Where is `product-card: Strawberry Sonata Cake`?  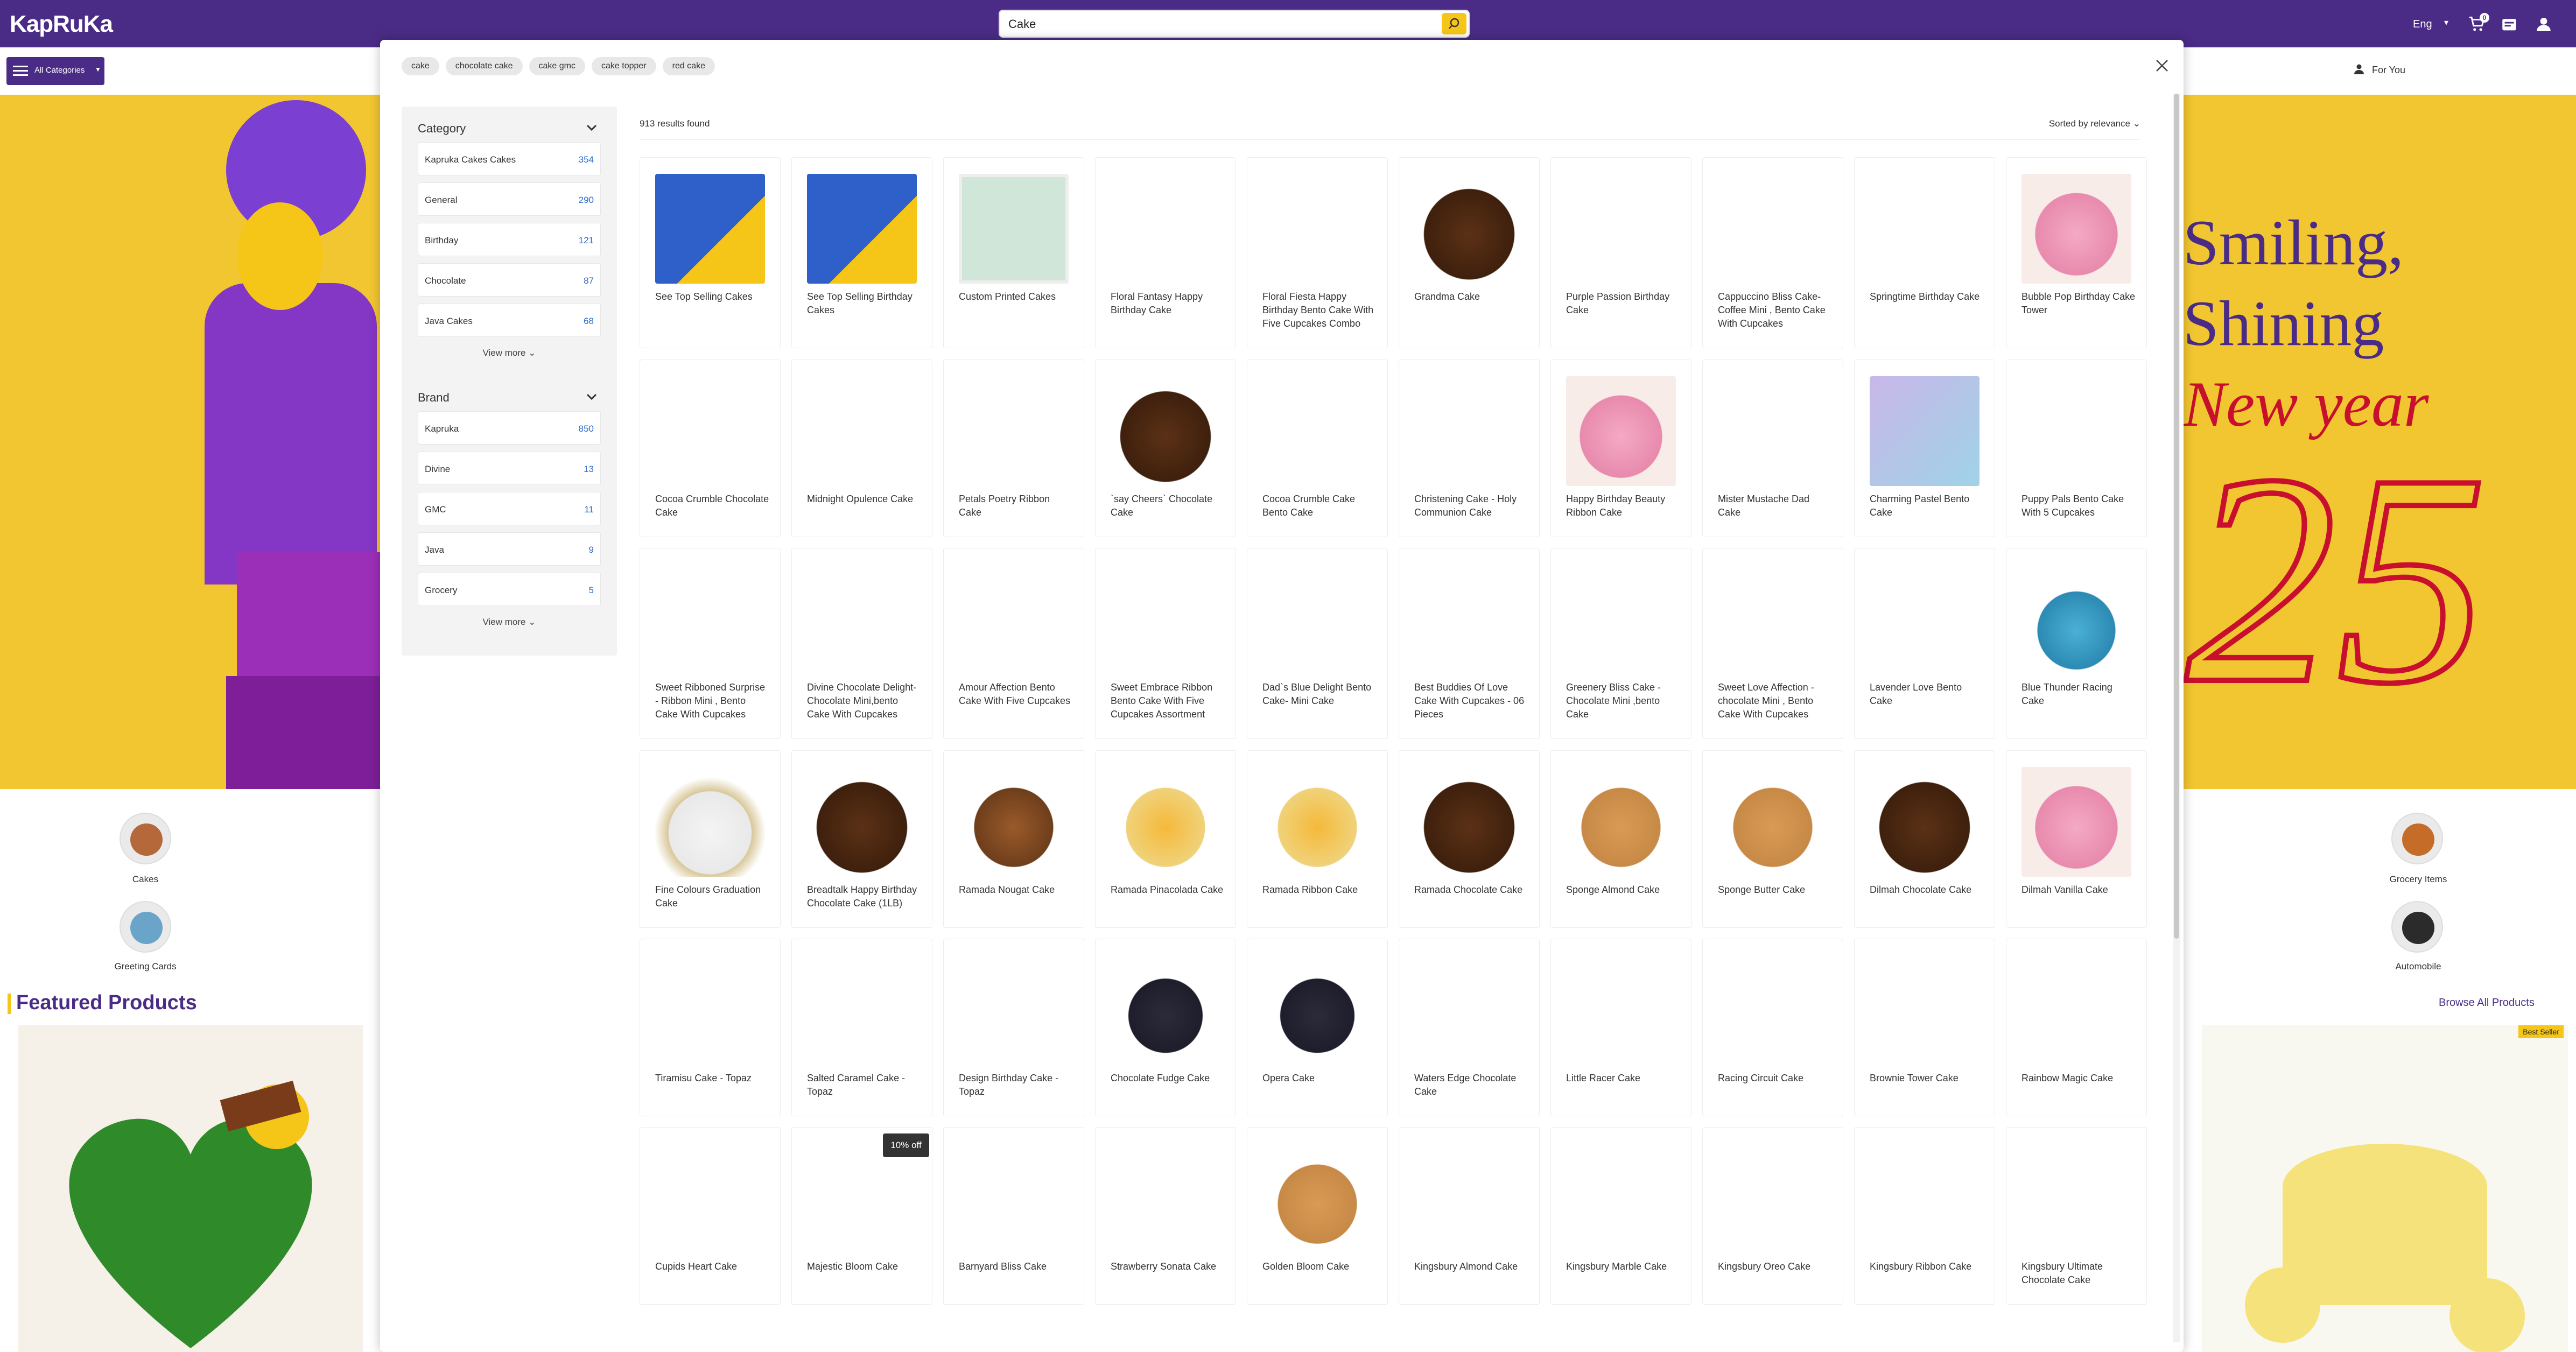
product-card: Strawberry Sonata Cake is located at coordinates (1165, 1216).